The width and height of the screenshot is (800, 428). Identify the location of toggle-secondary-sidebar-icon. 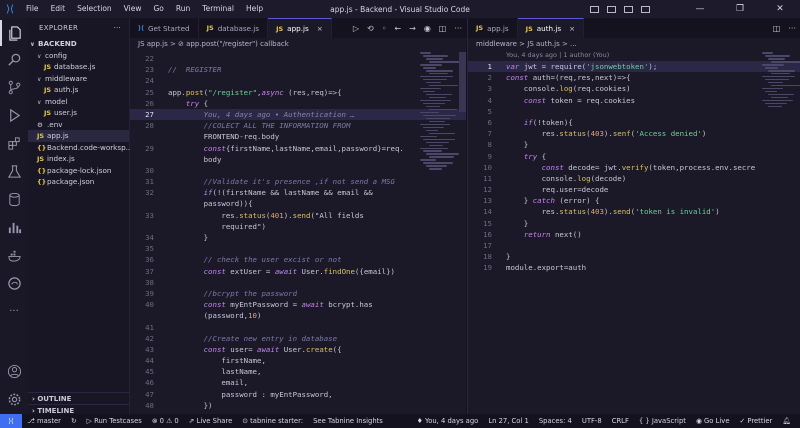
(628, 9).